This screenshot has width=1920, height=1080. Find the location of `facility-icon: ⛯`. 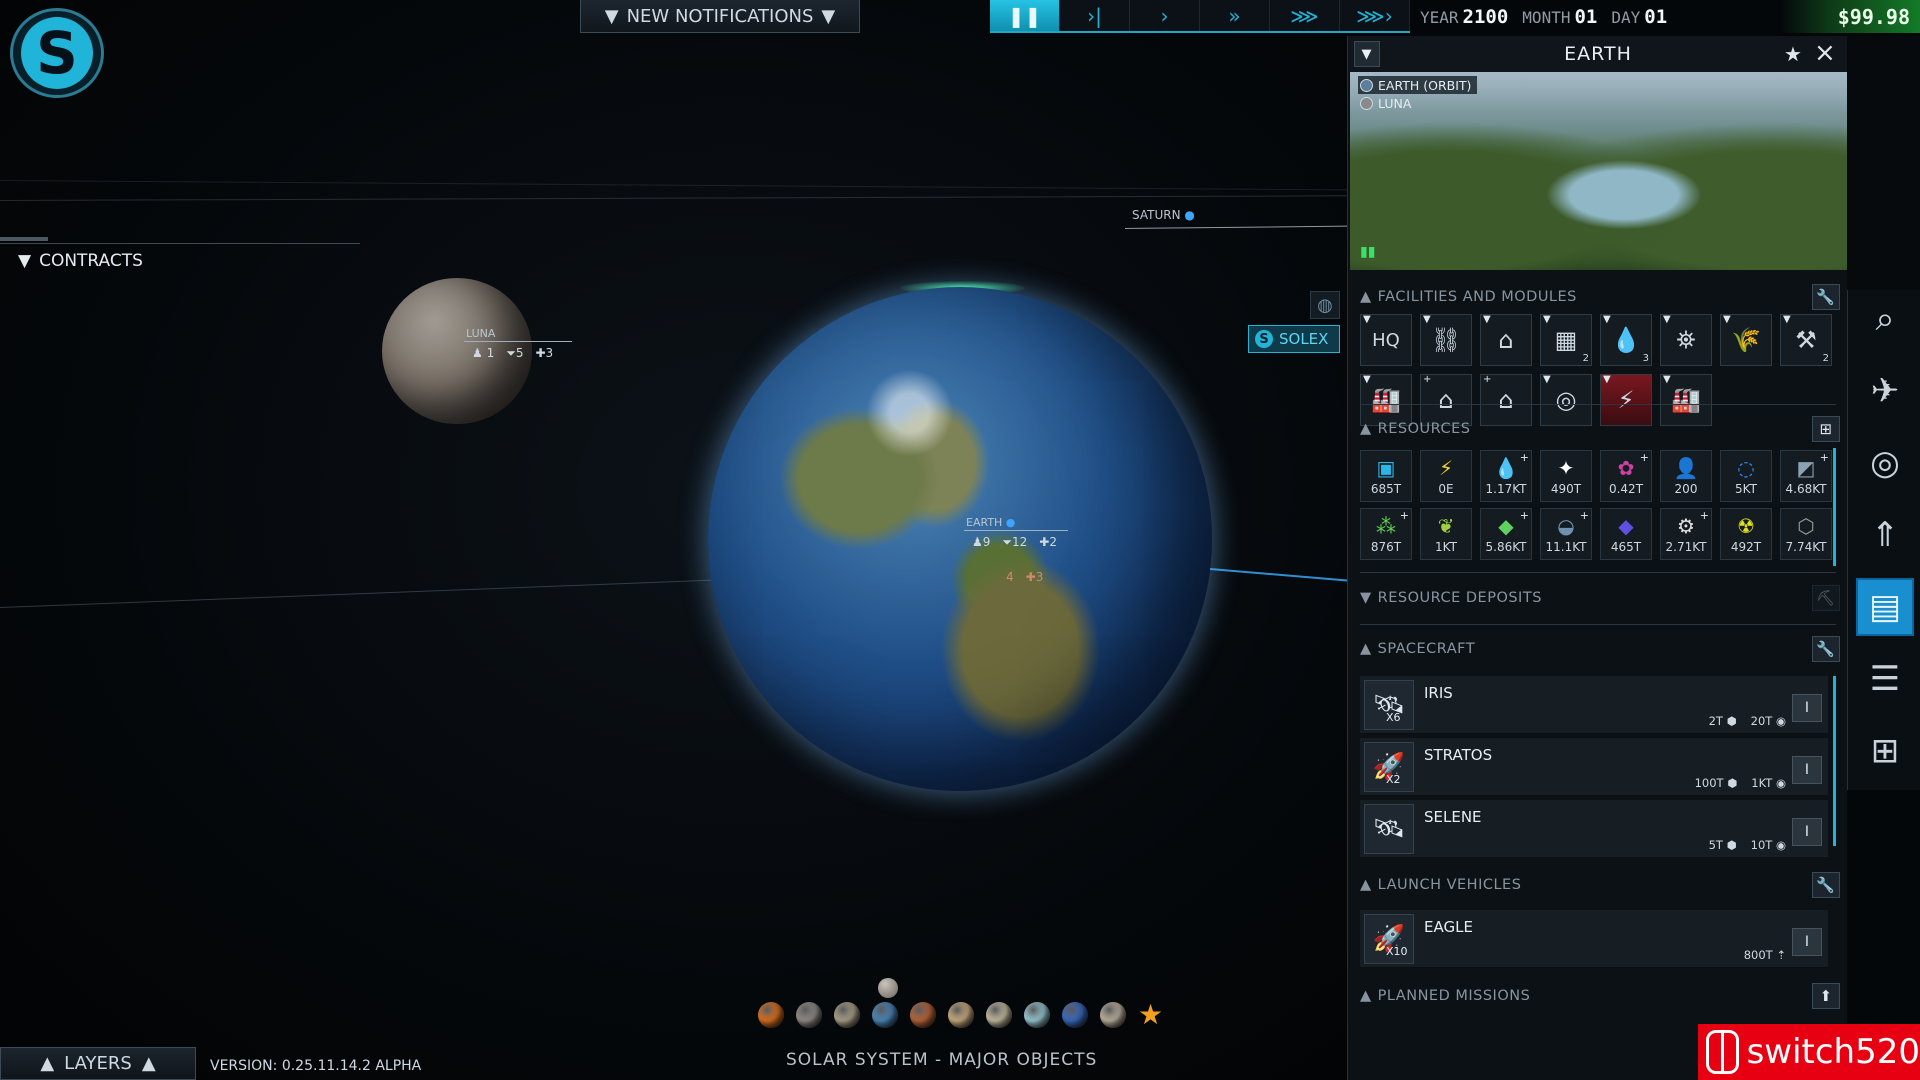

facility-icon: ⛯ is located at coordinates (1686, 340).